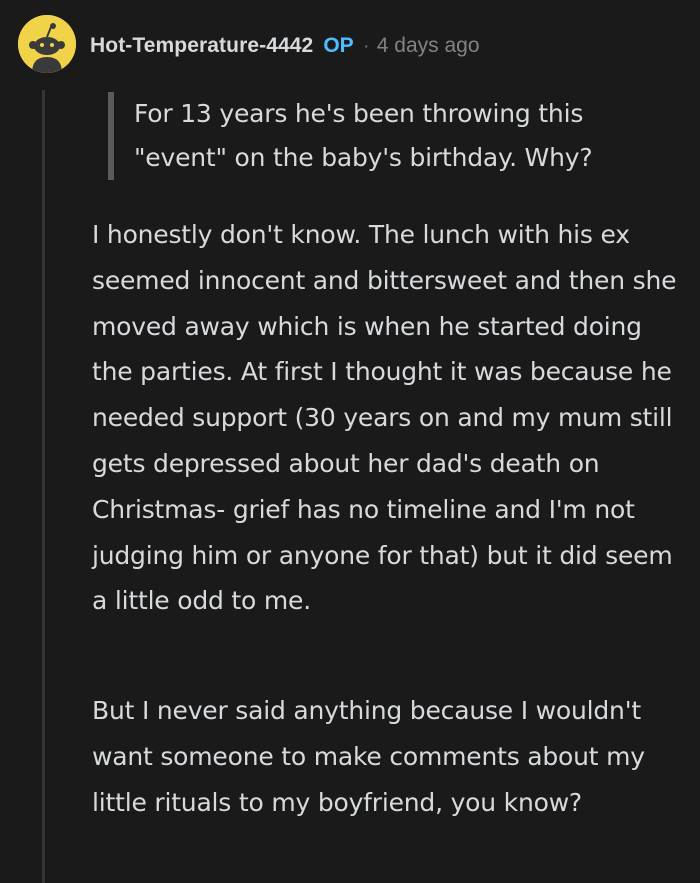 The image size is (700, 883). Describe the element at coordinates (201, 46) in the screenshot. I see `author-username: Hot-Temperature-4442` at that location.